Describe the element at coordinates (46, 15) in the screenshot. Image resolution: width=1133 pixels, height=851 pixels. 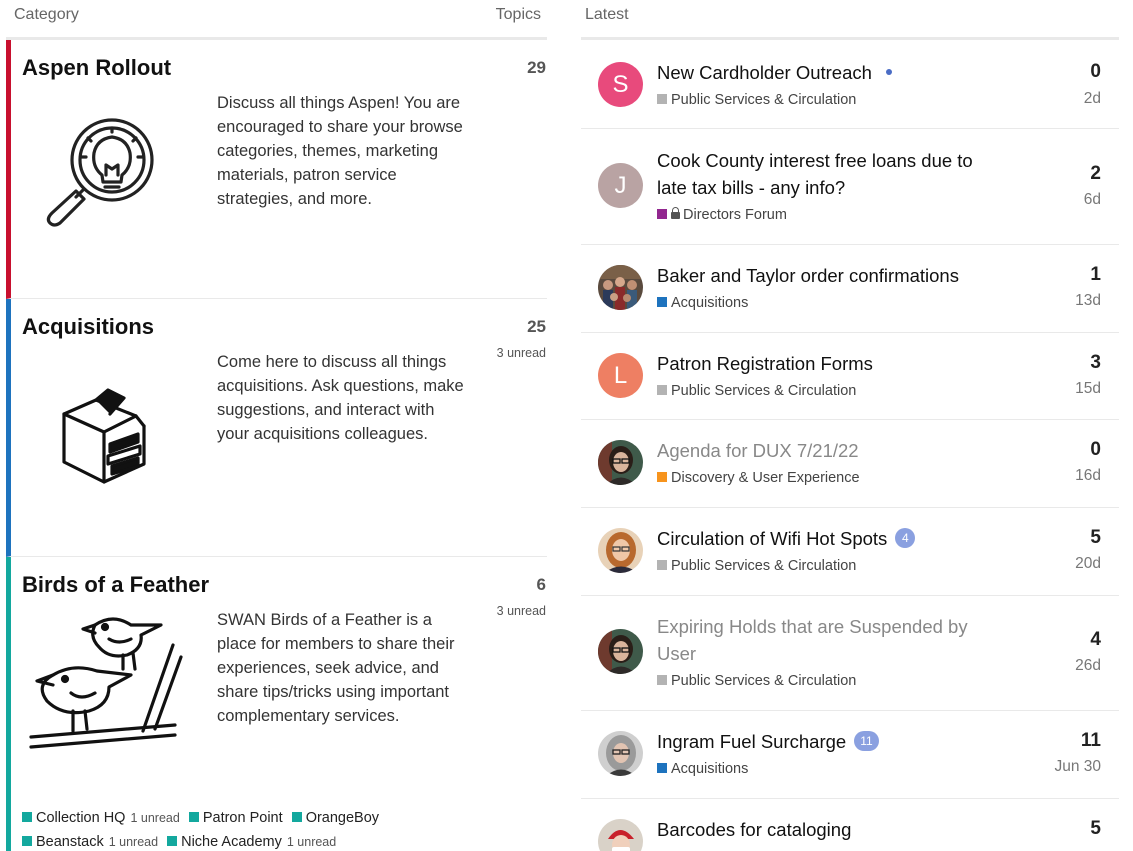
I see `category-column-label: Category` at that location.